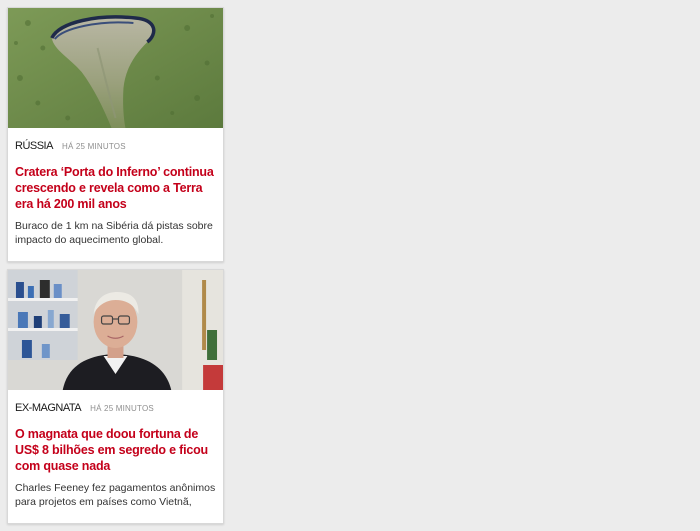  What do you see at coordinates (48, 408) in the screenshot?
I see `section-label: EX-MAGNATA` at bounding box center [48, 408].